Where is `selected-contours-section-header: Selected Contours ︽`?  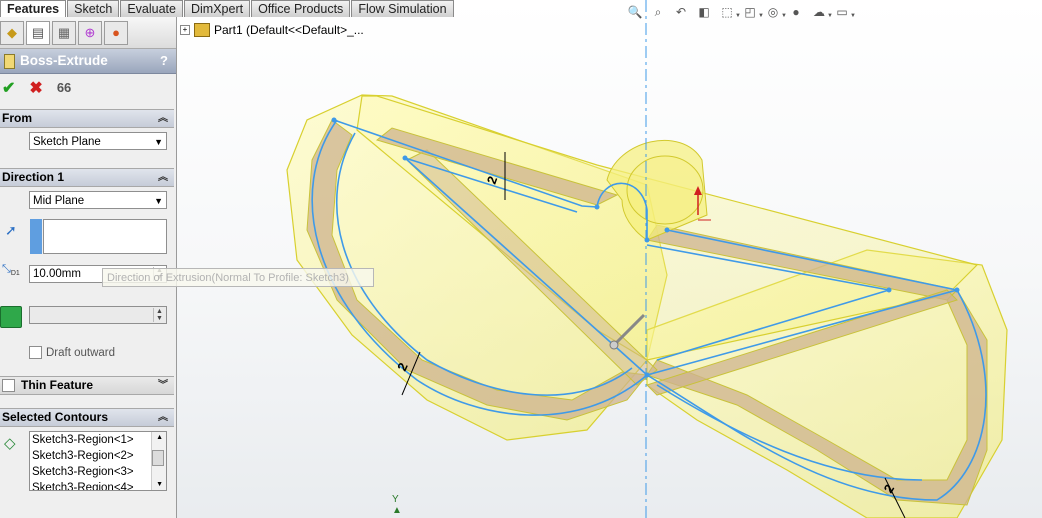 selected-contours-section-header: Selected Contours ︽ is located at coordinates (87, 417).